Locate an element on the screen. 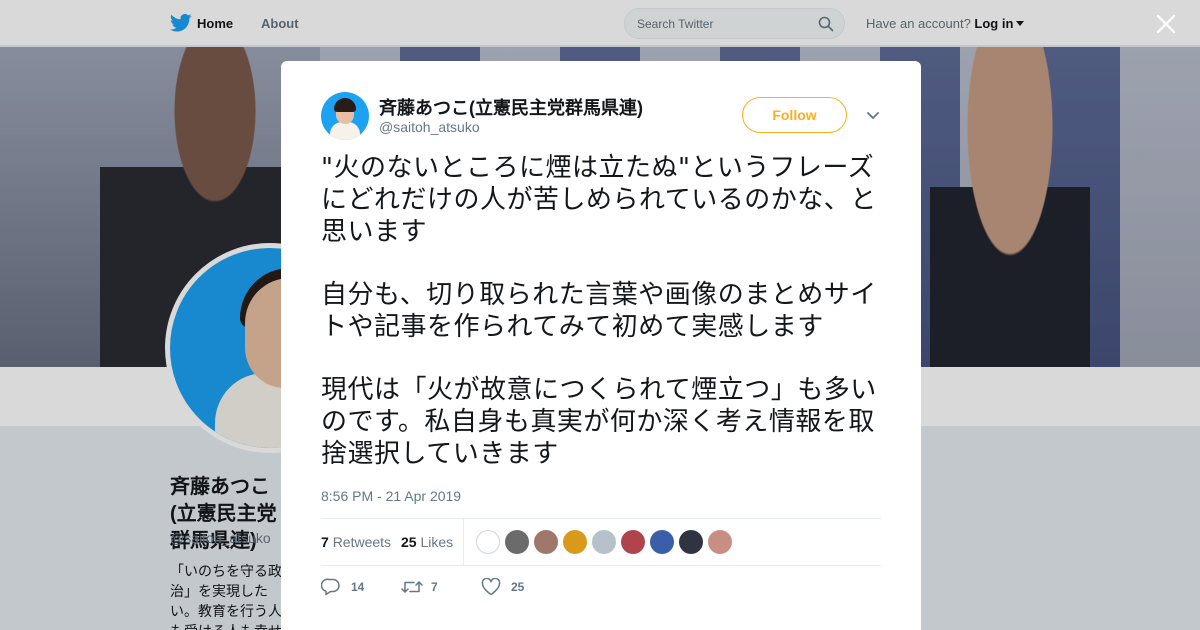  tweet-author-avatar is located at coordinates (345, 116).